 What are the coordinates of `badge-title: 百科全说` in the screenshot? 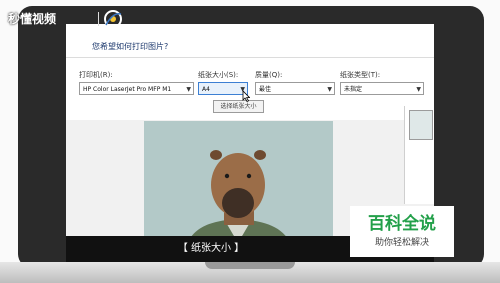 It's located at (402, 224).